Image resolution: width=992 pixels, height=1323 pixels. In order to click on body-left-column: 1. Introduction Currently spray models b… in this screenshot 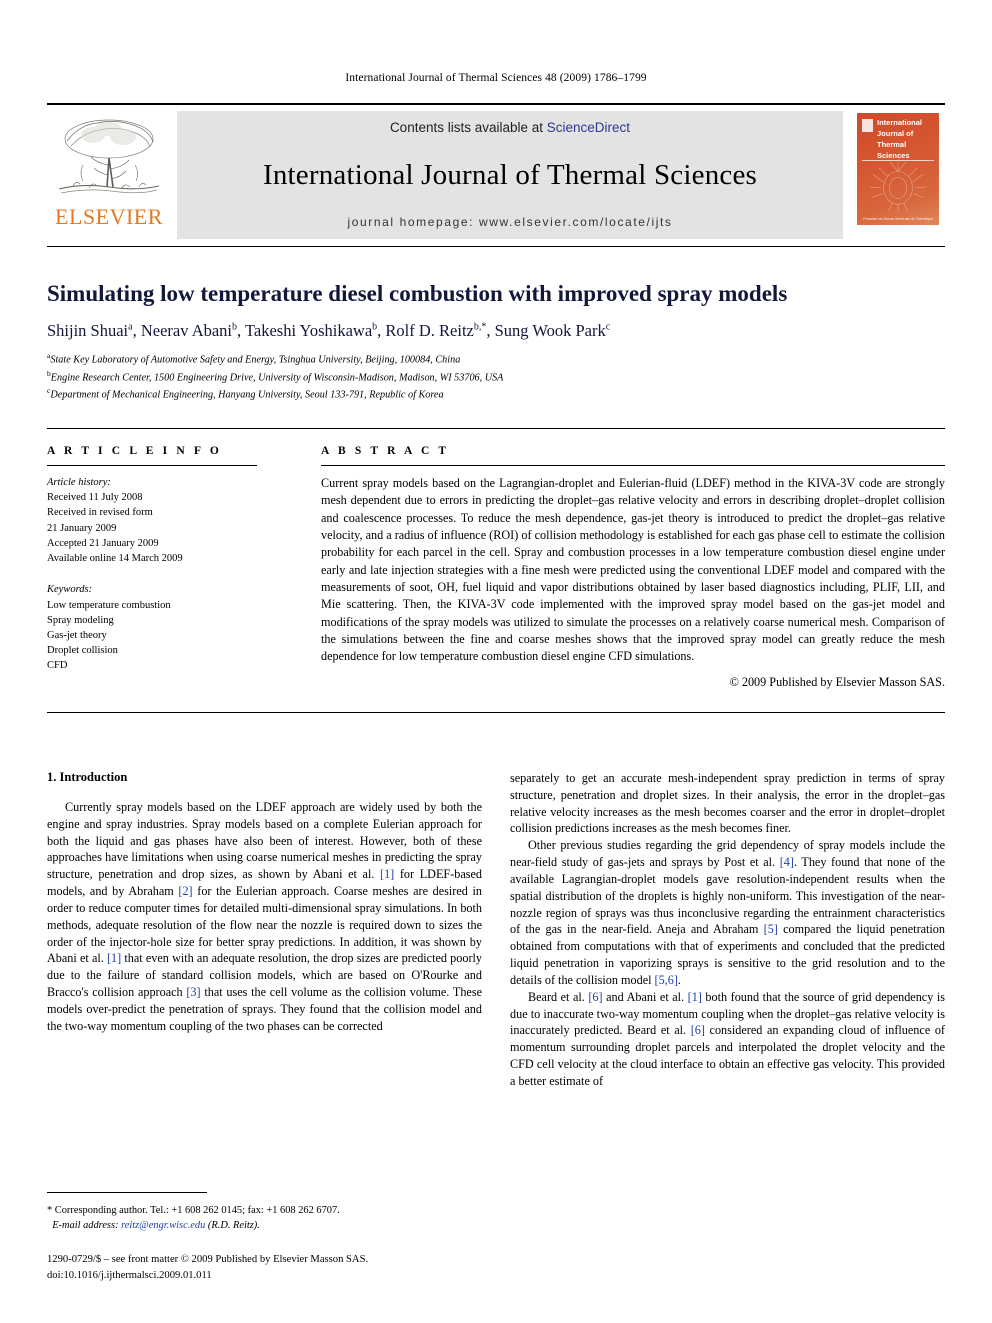, I will do `click(264, 930)`.